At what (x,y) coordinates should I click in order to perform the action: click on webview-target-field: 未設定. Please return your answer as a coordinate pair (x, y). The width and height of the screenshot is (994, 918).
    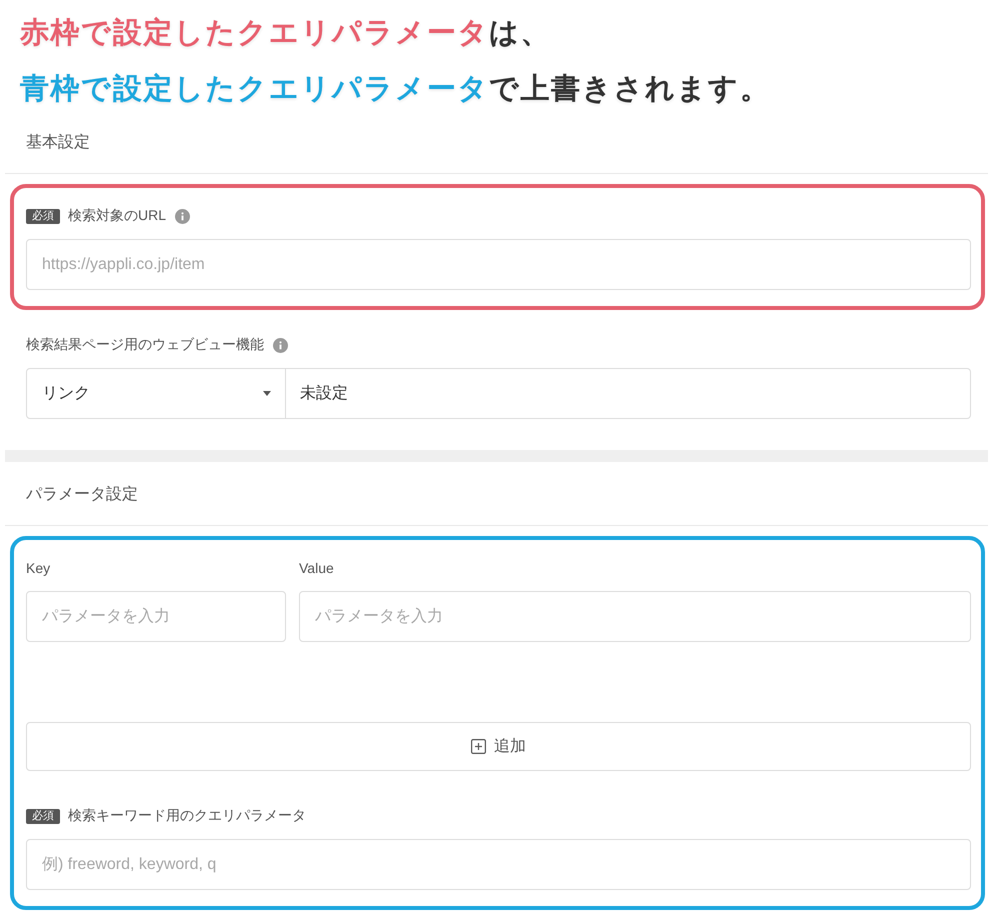
    Looking at the image, I should click on (628, 393).